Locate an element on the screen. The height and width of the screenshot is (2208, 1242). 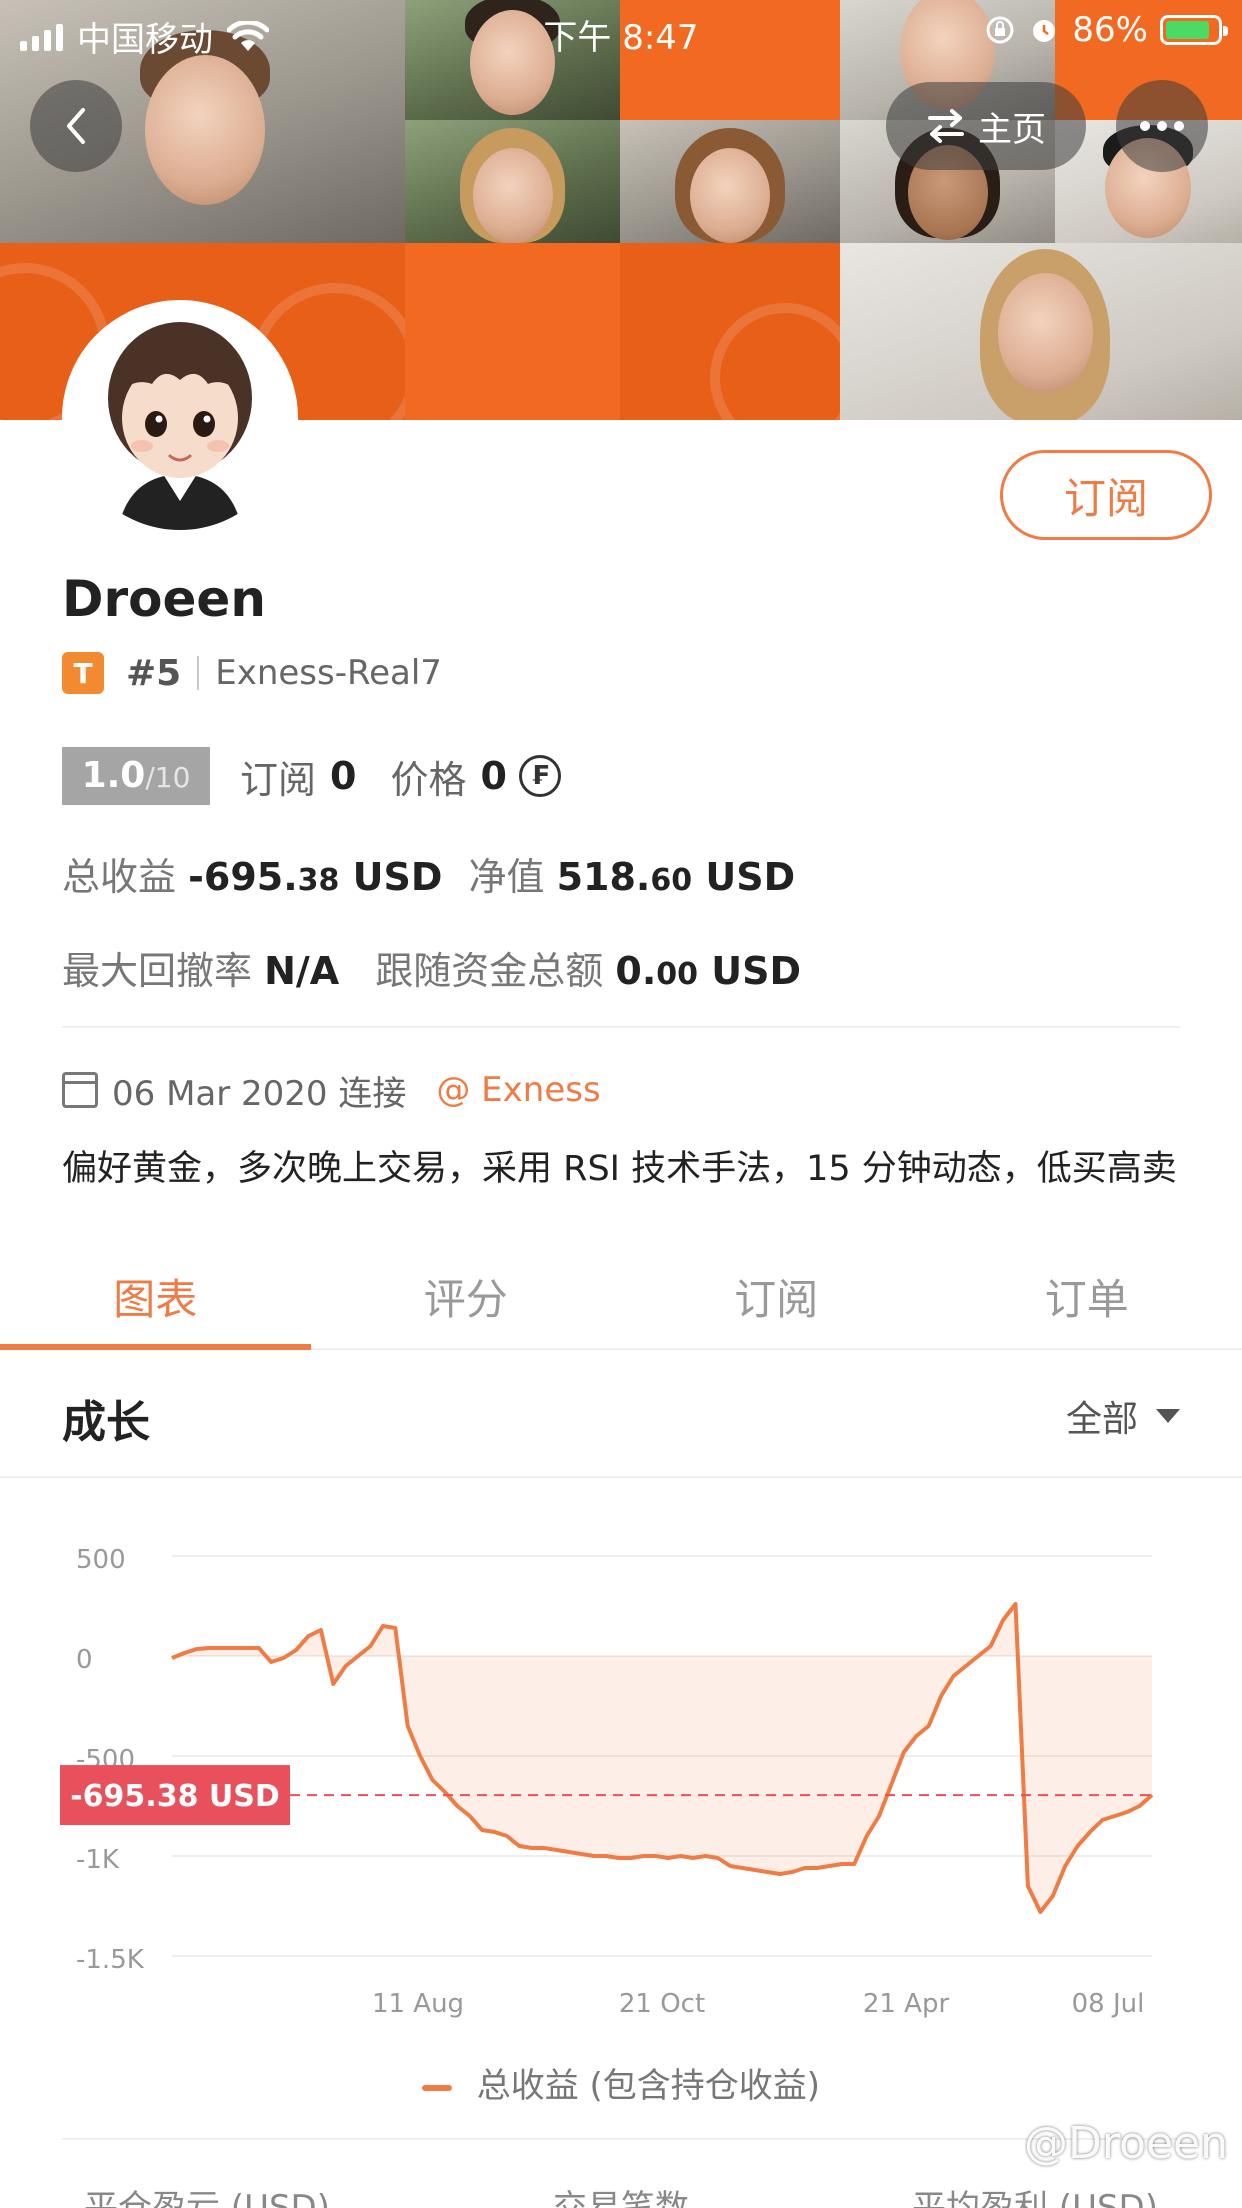
avatar-illustration is located at coordinates (180, 418).